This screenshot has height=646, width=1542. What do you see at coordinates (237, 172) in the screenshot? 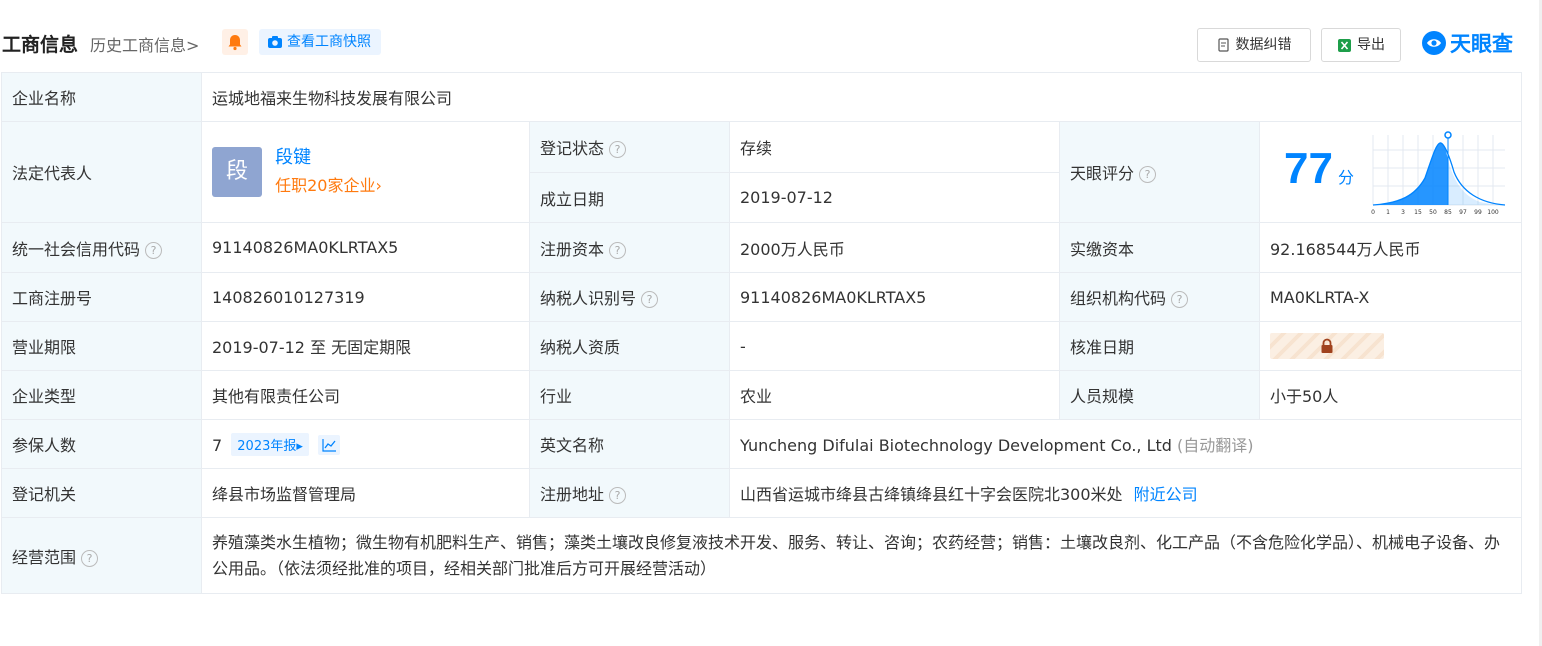
I see `avatar: 段` at bounding box center [237, 172].